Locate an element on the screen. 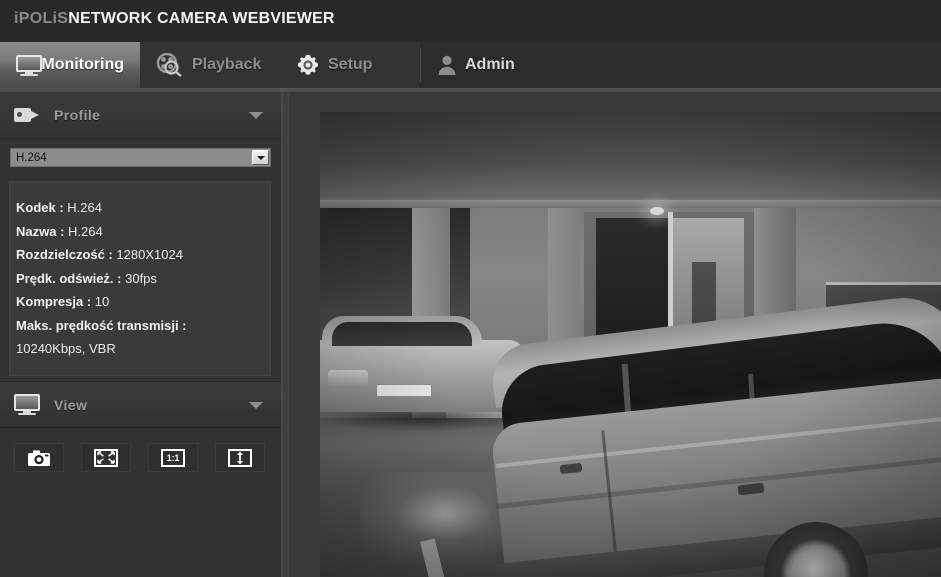 The width and height of the screenshot is (941, 577). info-row-predkosc-odswiezania: Prędk. odśwież. : 30fps is located at coordinates (143, 279).